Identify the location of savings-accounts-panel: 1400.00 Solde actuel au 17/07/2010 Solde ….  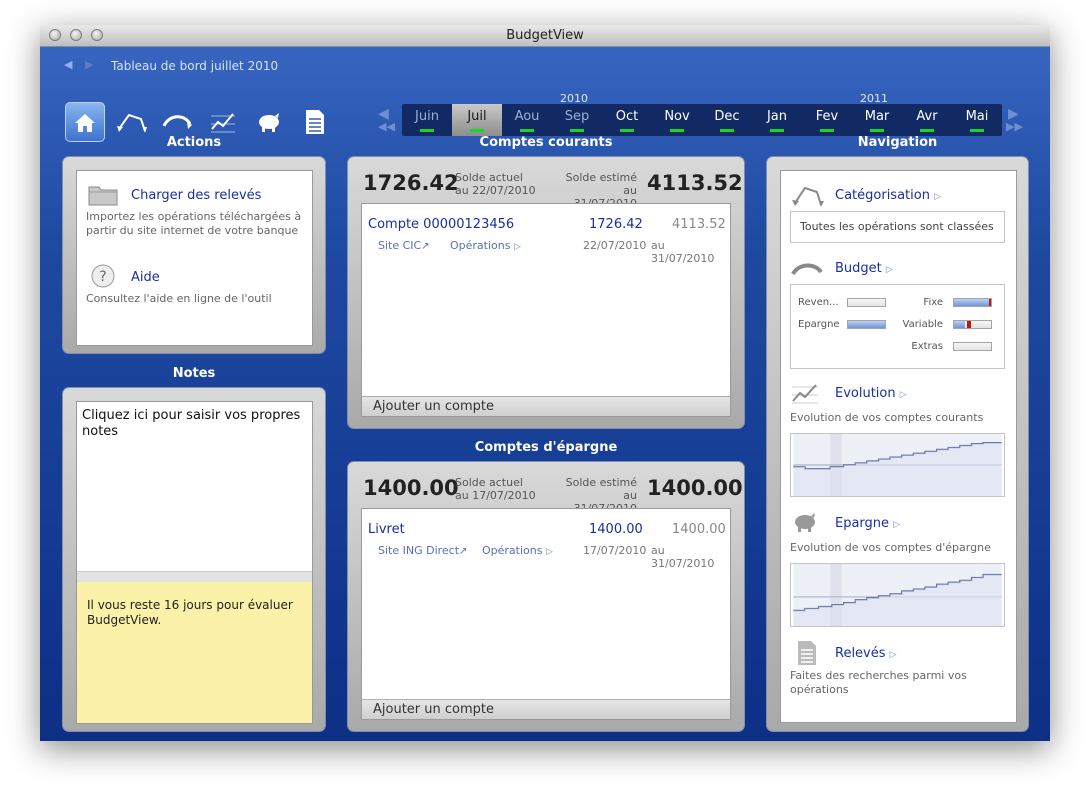
(546, 596).